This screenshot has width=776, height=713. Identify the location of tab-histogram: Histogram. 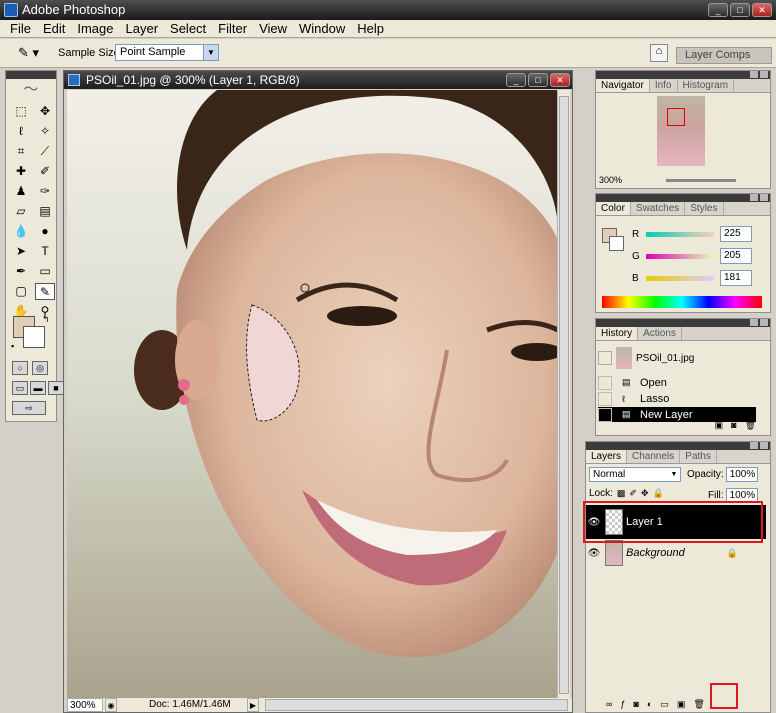
(706, 85).